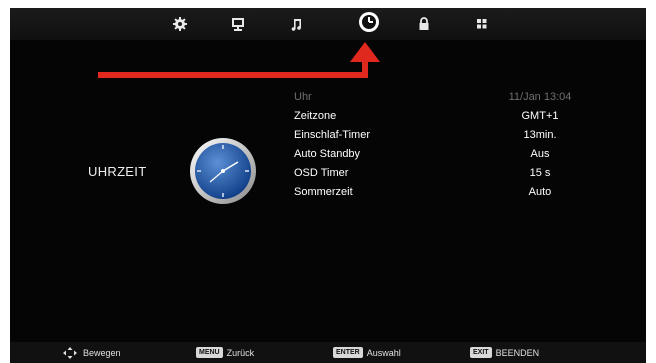  What do you see at coordinates (444, 138) in the screenshot?
I see `setting-row-sleep-timer: Einschlaf-Timer 13min.` at bounding box center [444, 138].